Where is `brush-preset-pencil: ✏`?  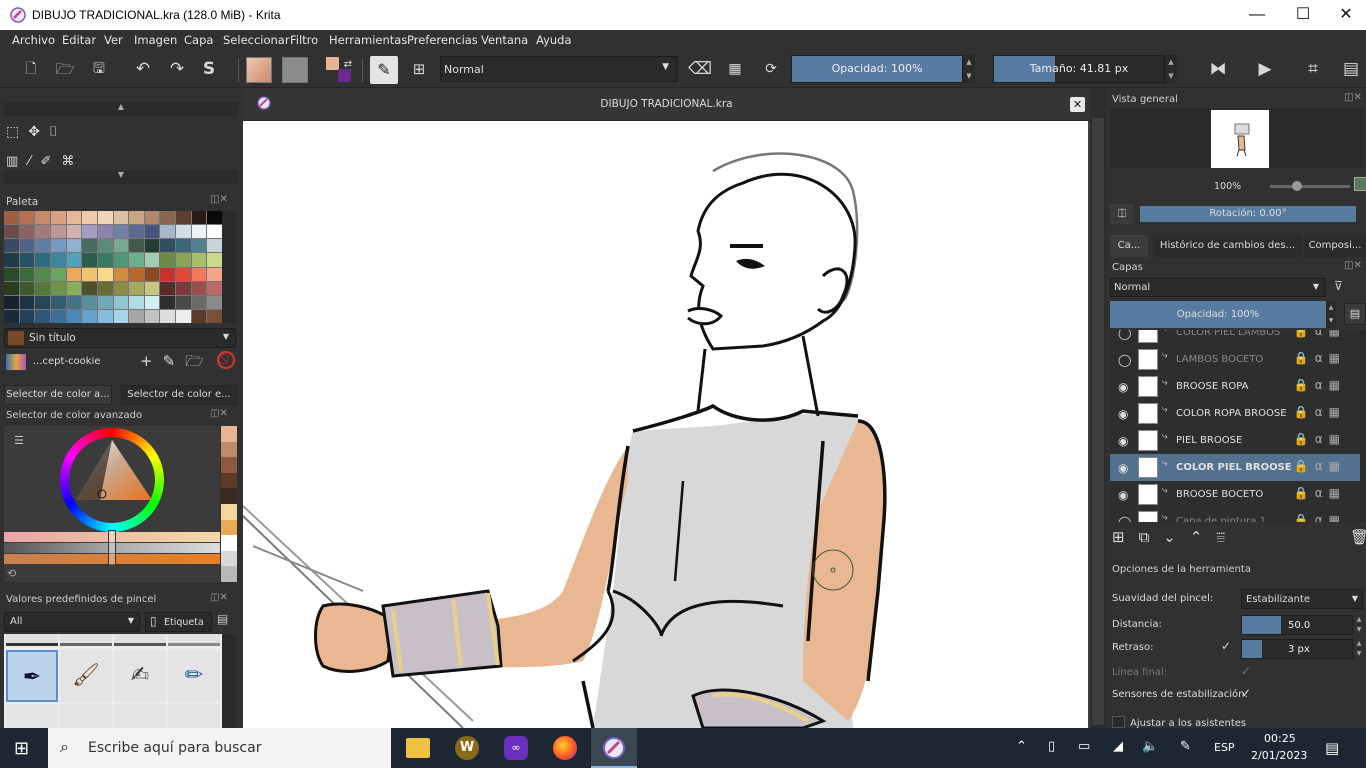
brush-preset-pencil: ✏ is located at coordinates (194, 676).